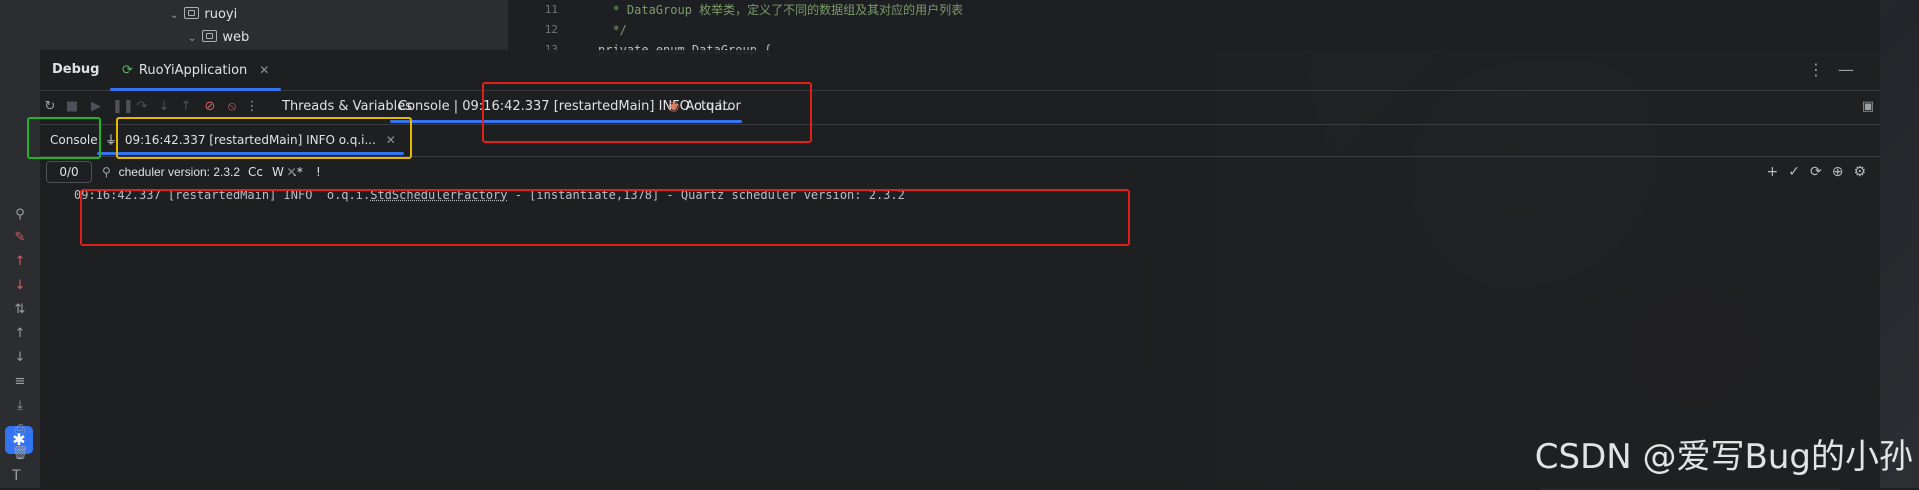 The height and width of the screenshot is (490, 1919). Describe the element at coordinates (20, 333) in the screenshot. I see `up-arrow-icon: ↑` at that location.